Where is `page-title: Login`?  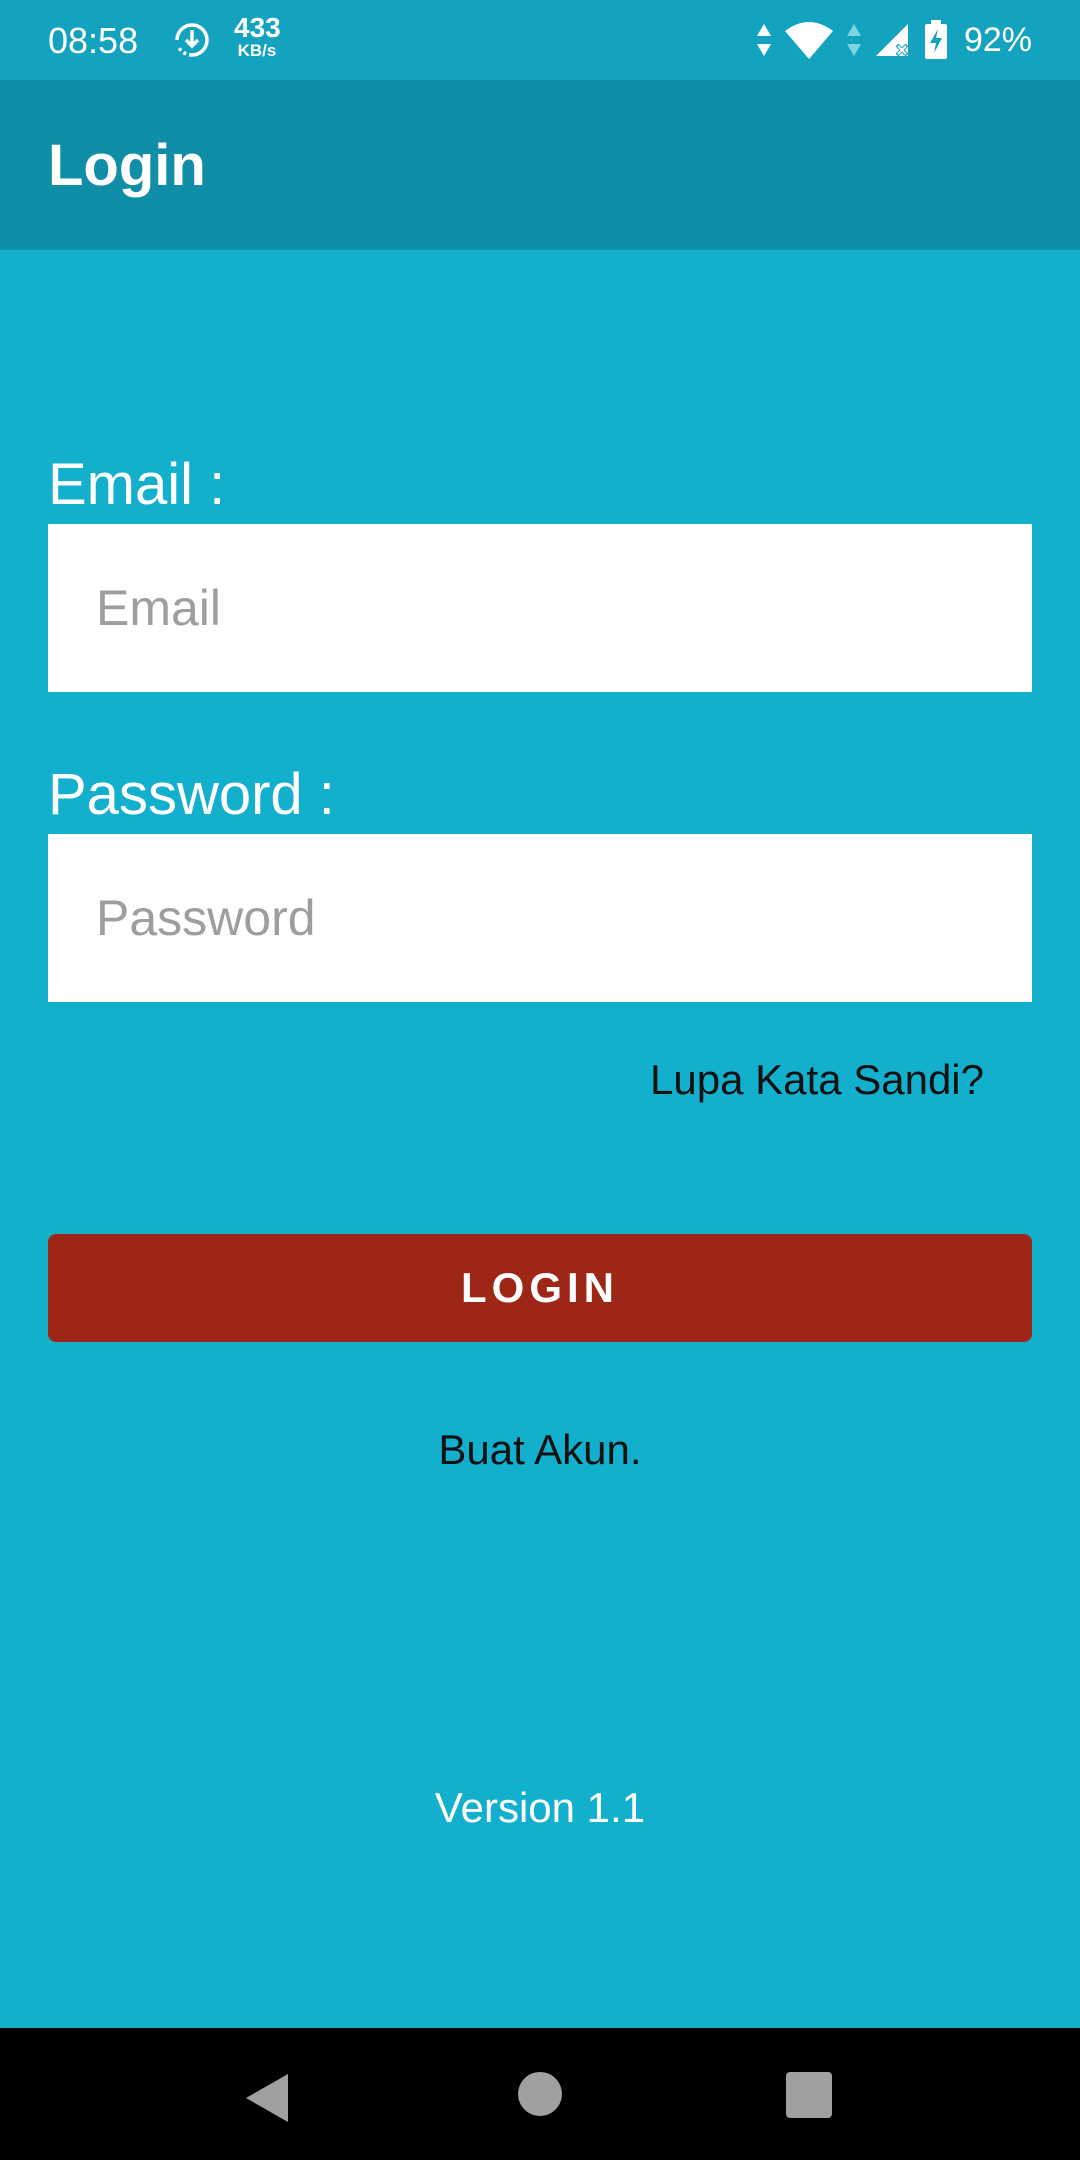 page-title: Login is located at coordinates (127, 165).